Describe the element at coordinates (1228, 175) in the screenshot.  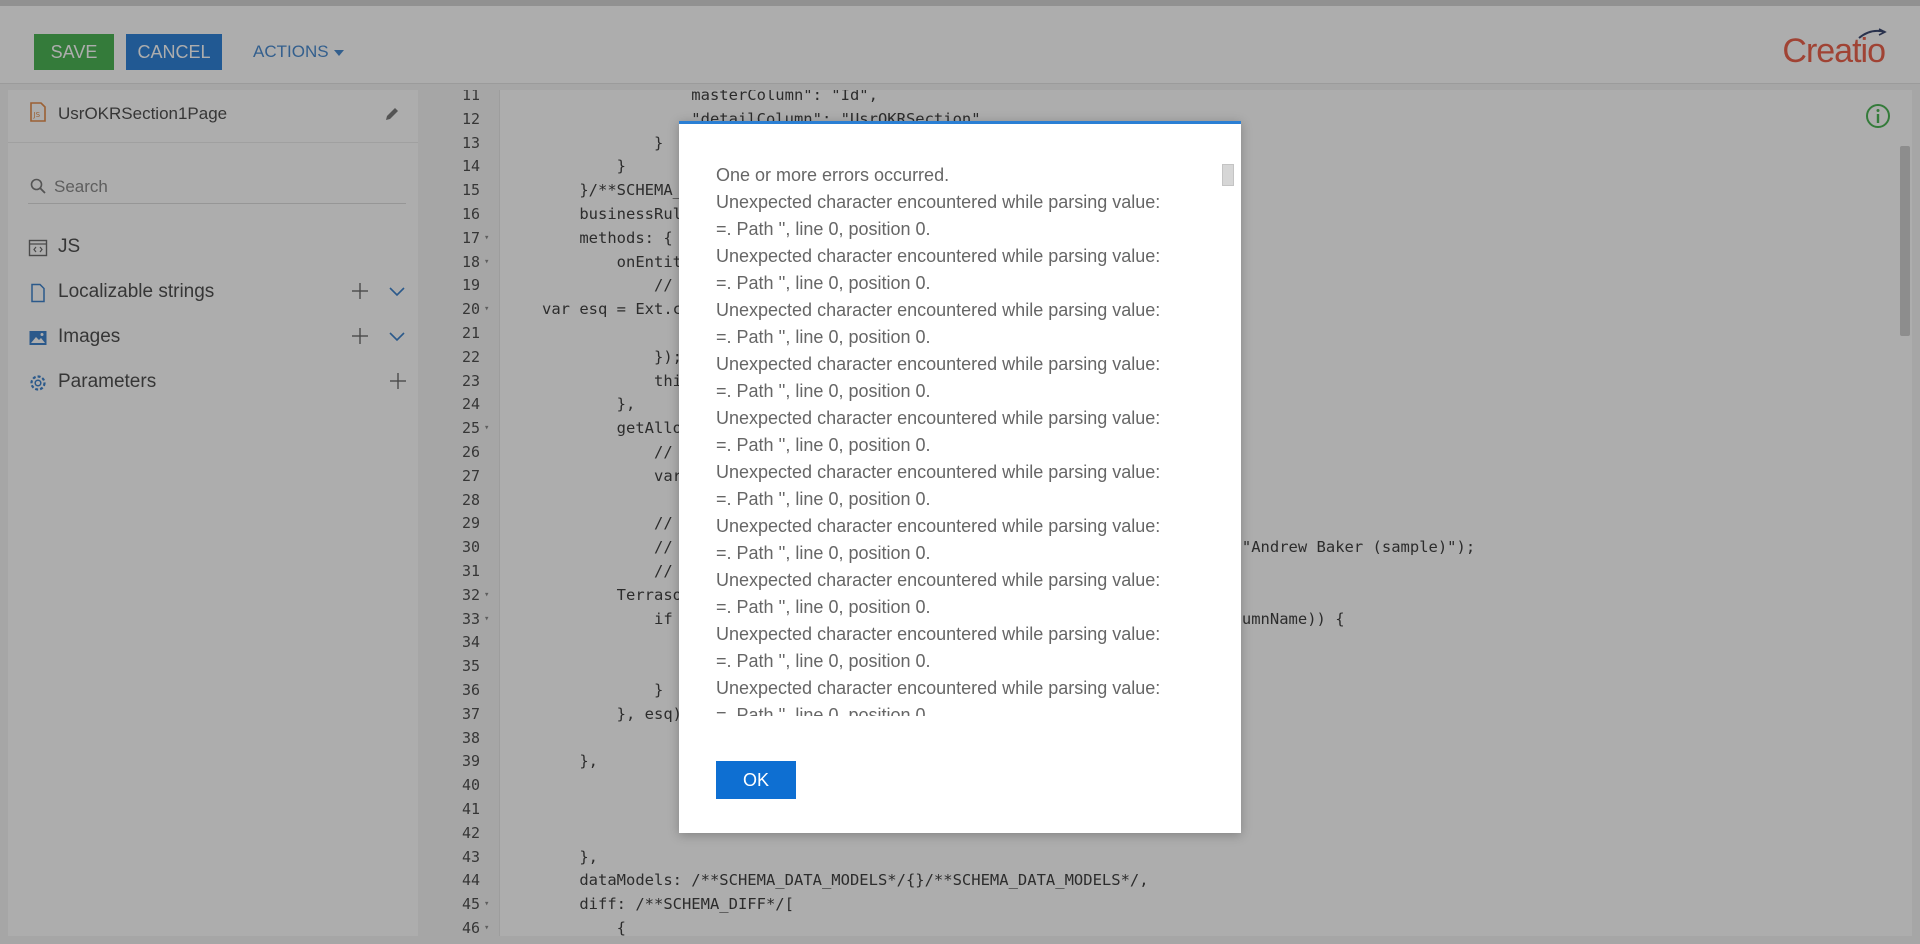
I see `dialog-scrollbar` at that location.